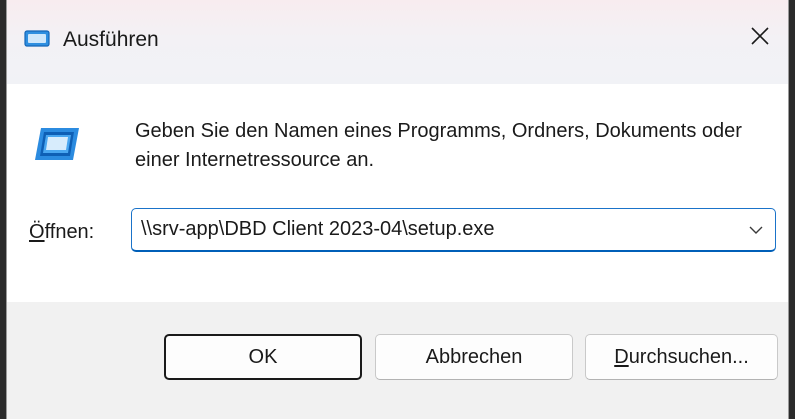 This screenshot has height=419, width=795. What do you see at coordinates (621, 356) in the screenshot?
I see `browse-accesskey: D` at bounding box center [621, 356].